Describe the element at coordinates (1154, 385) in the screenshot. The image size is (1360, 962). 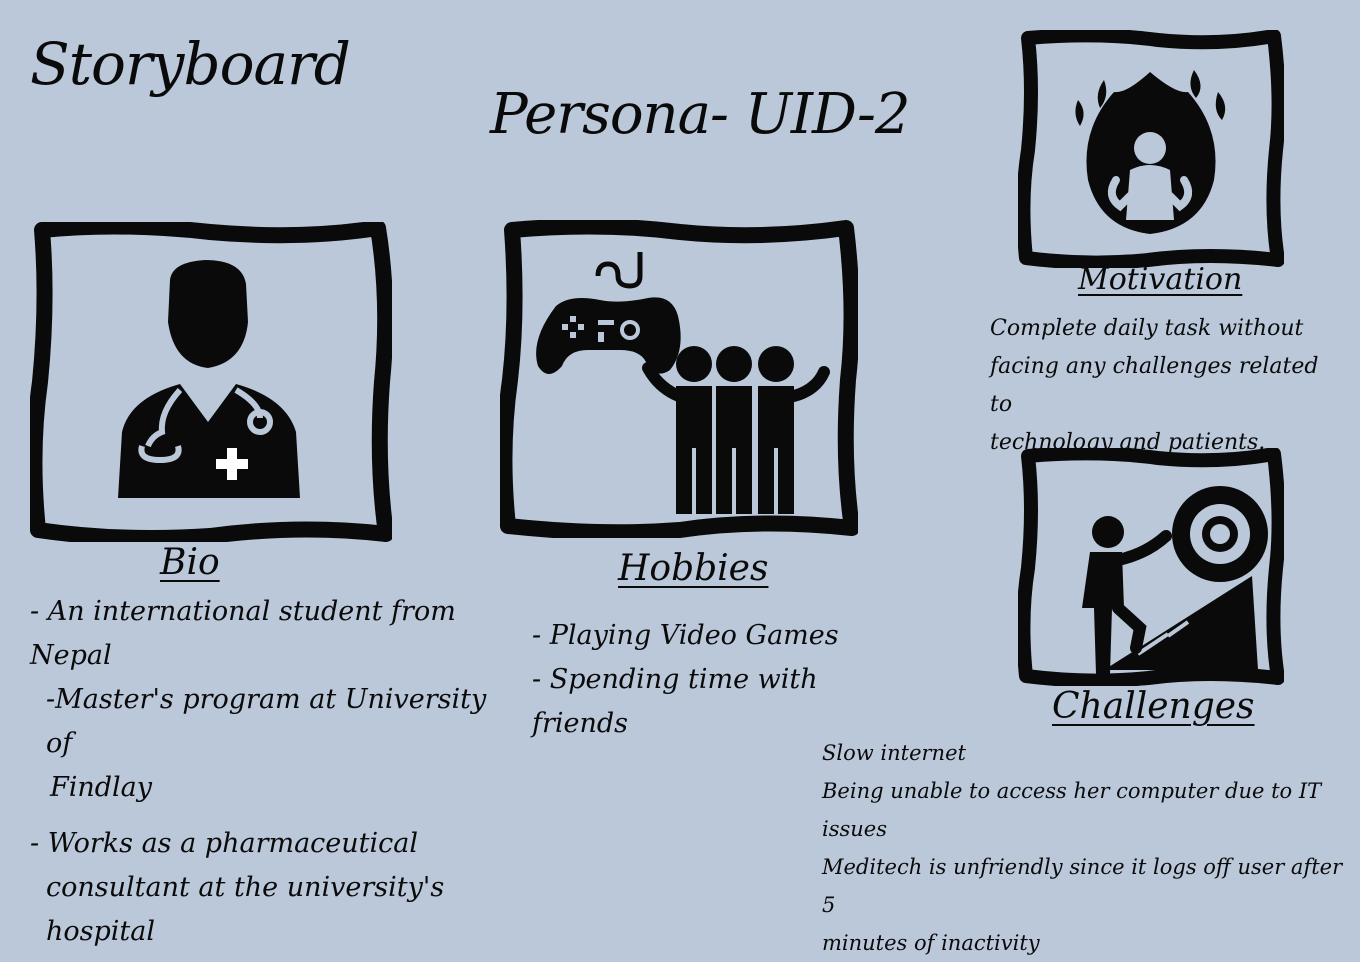
I see `motivation-line: facing any challenges related to` at that location.